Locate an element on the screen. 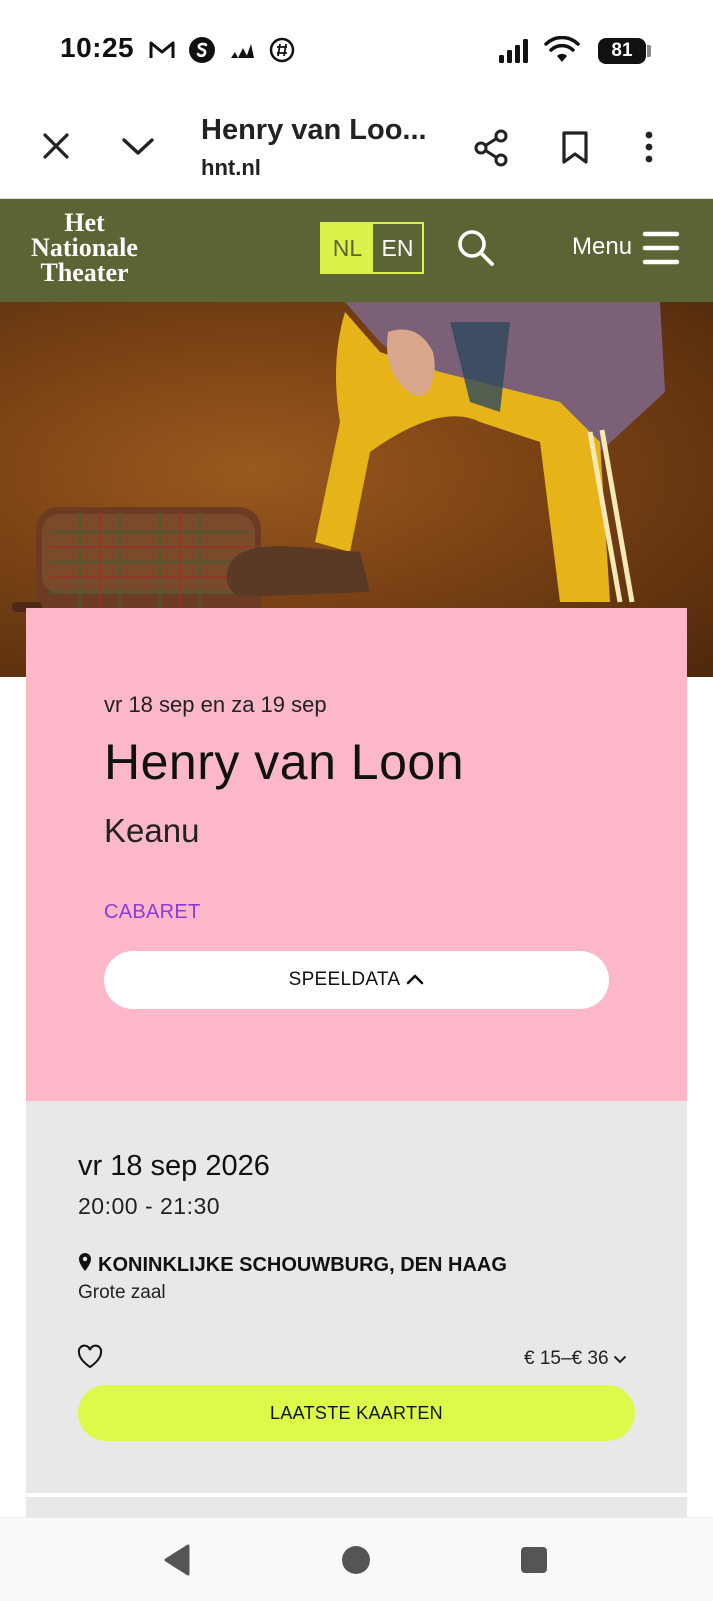 The width and height of the screenshot is (713, 1601). logo-line: Het is located at coordinates (84, 222).